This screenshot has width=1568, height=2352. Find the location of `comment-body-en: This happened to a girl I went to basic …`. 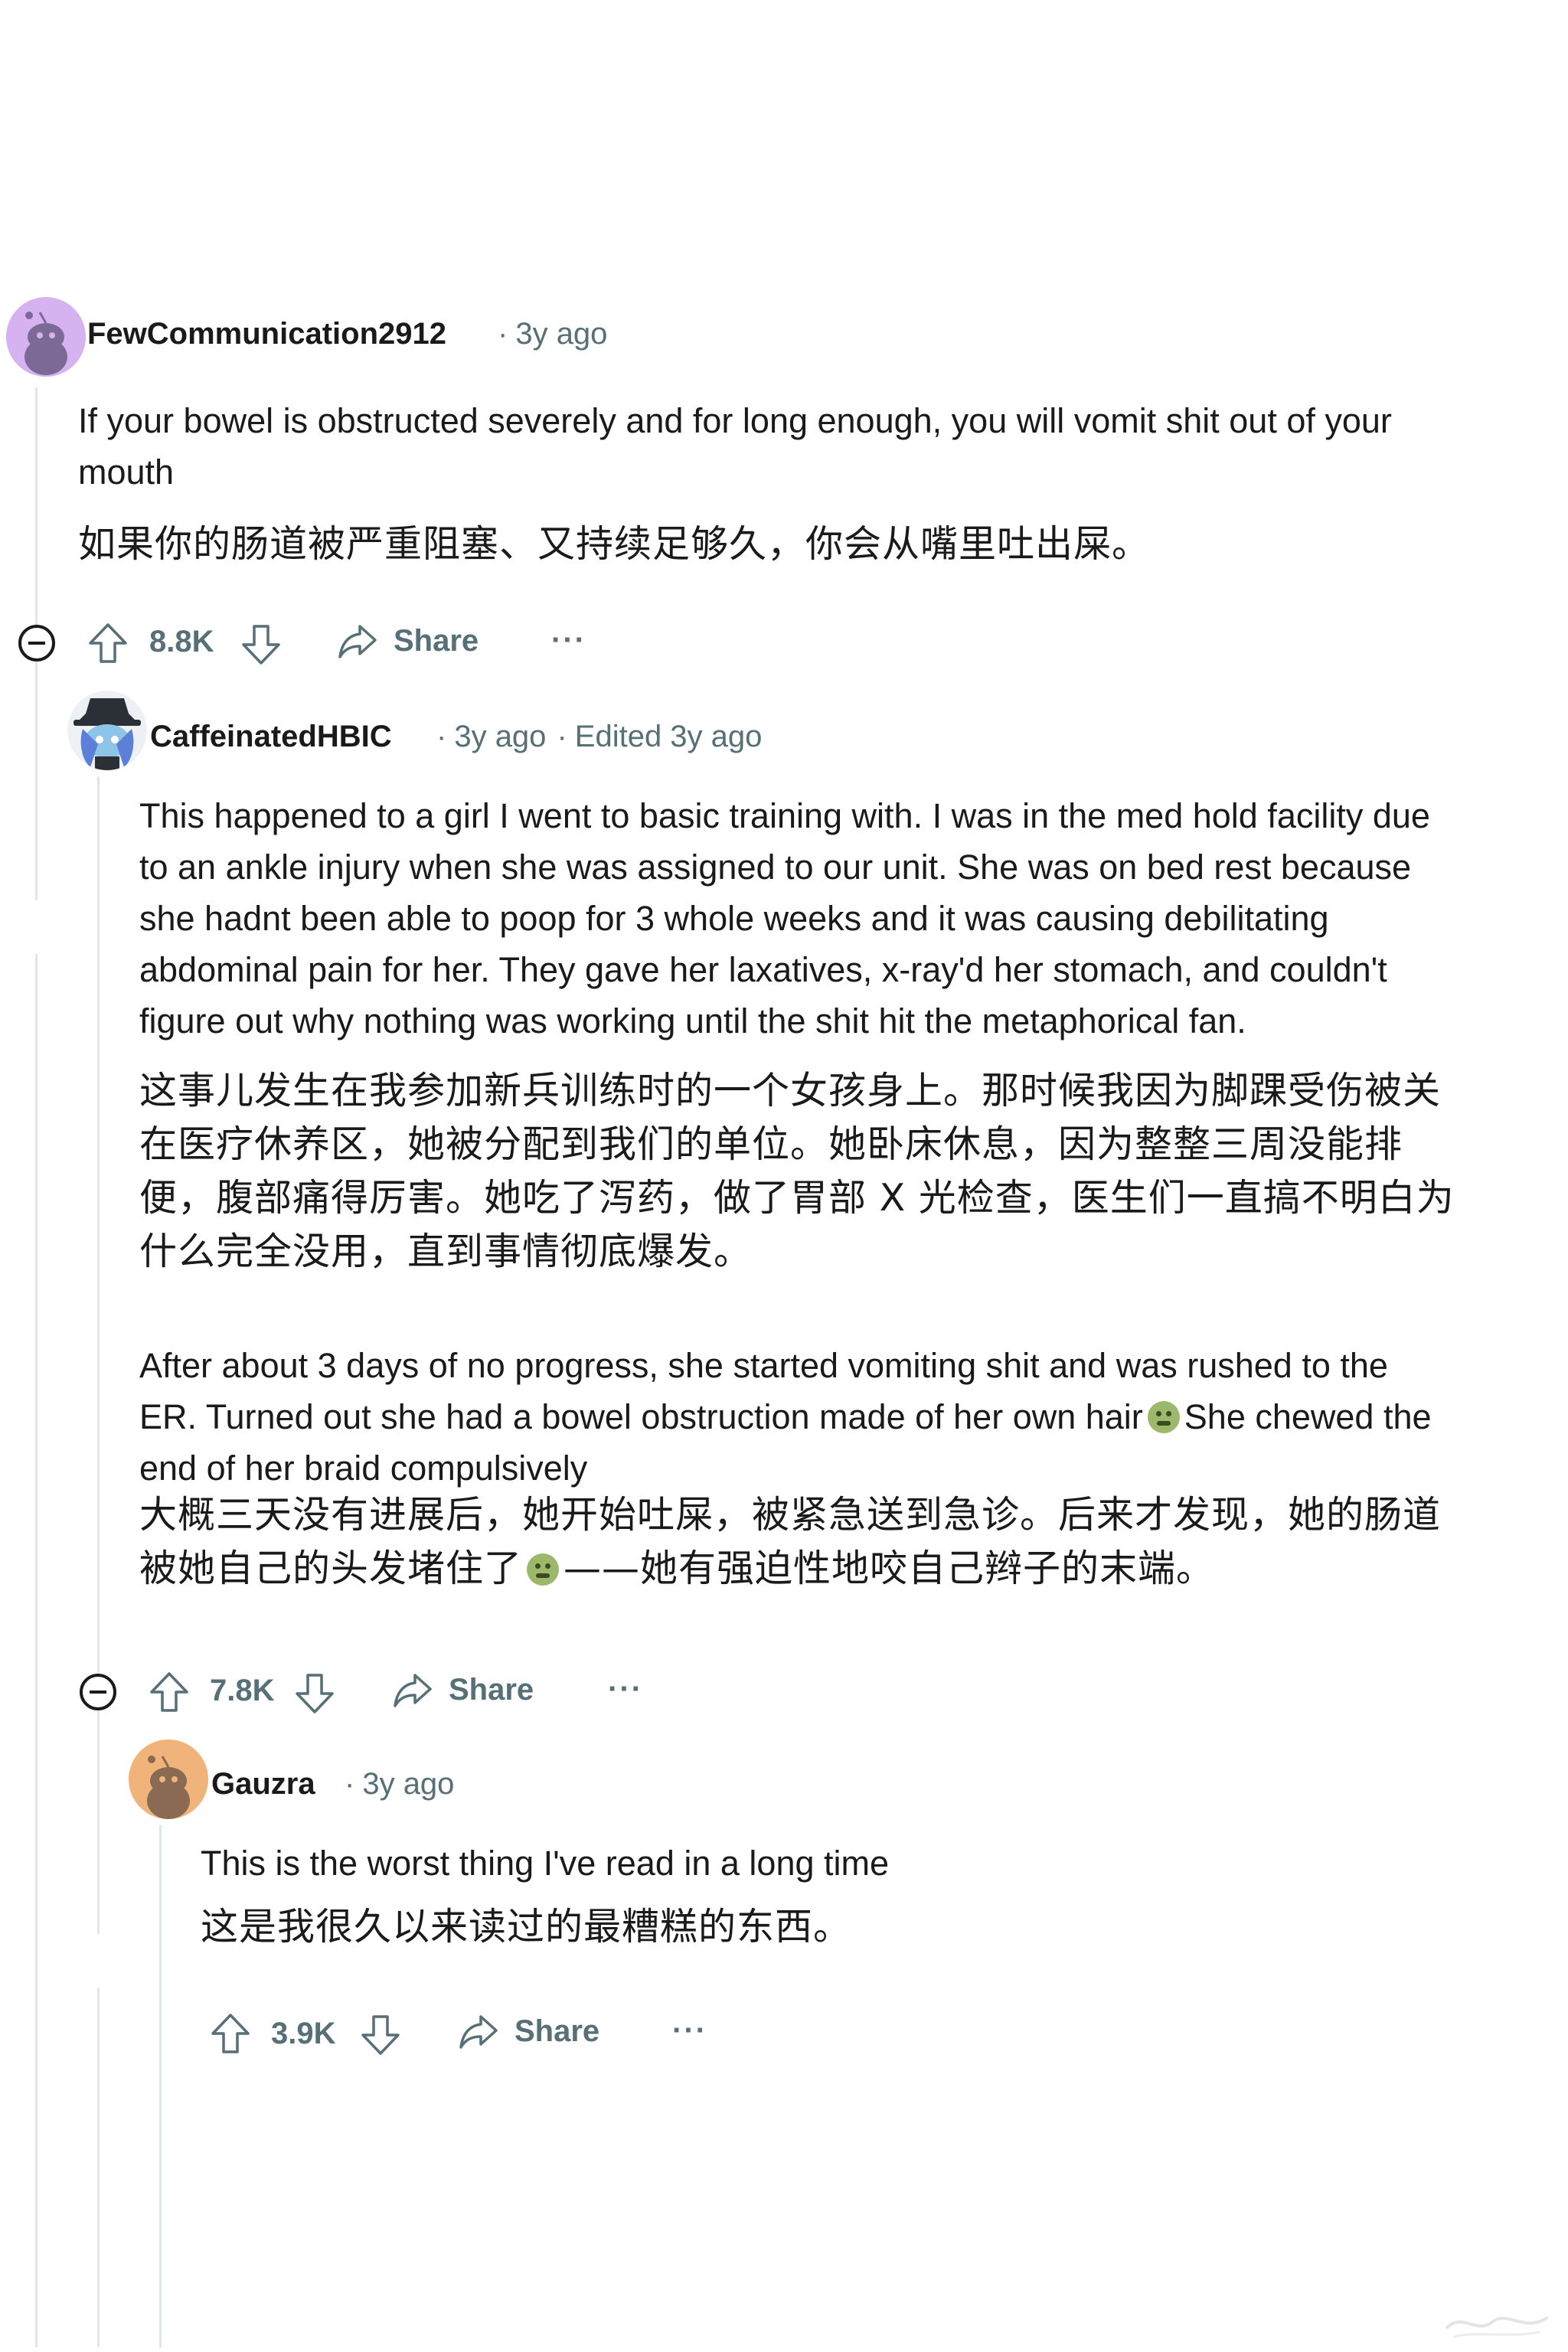

comment-body-en: This happened to a girl I went to basic … is located at coordinates (843, 918).